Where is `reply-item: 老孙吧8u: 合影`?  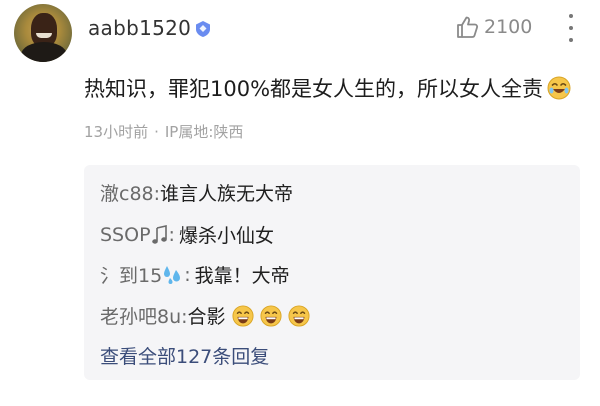
reply-item: 老孙吧8u: 合影 is located at coordinates (205, 315).